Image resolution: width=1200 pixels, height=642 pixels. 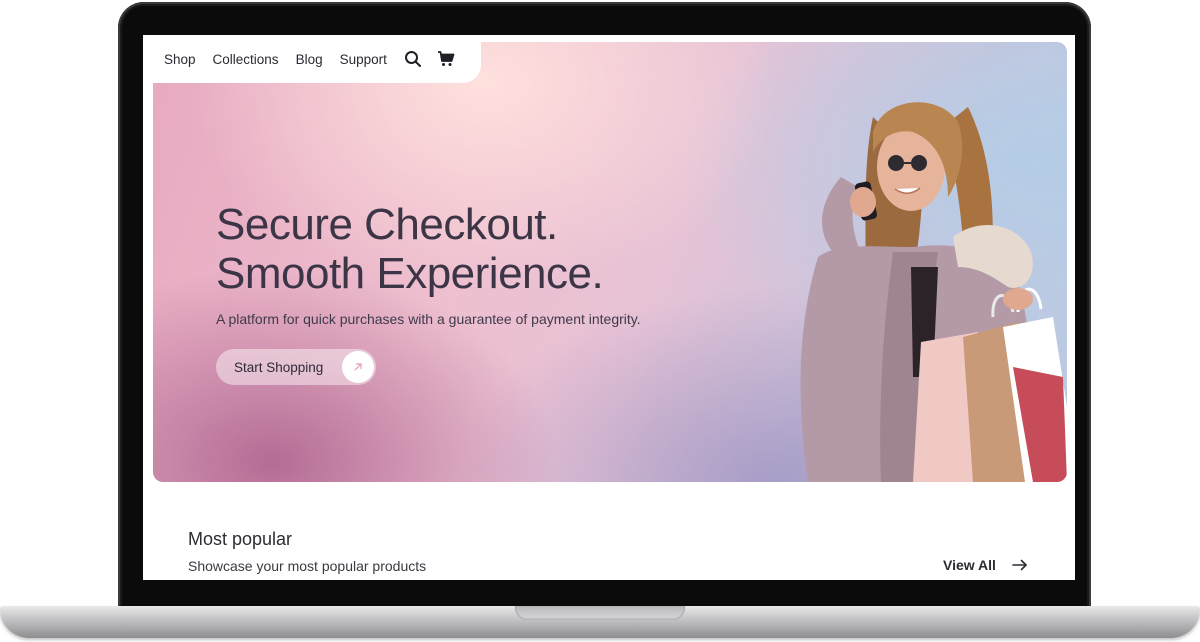 I want to click on cart-icon, so click(x=446, y=59).